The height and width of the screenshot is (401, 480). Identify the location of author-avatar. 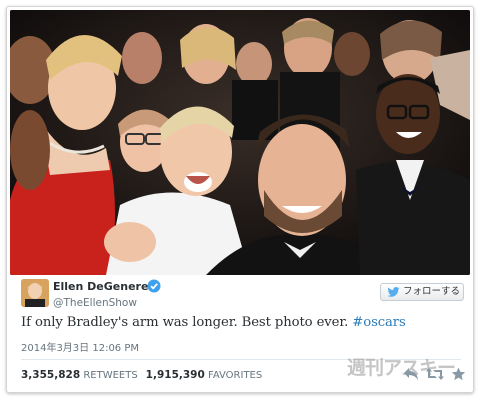
(35, 293).